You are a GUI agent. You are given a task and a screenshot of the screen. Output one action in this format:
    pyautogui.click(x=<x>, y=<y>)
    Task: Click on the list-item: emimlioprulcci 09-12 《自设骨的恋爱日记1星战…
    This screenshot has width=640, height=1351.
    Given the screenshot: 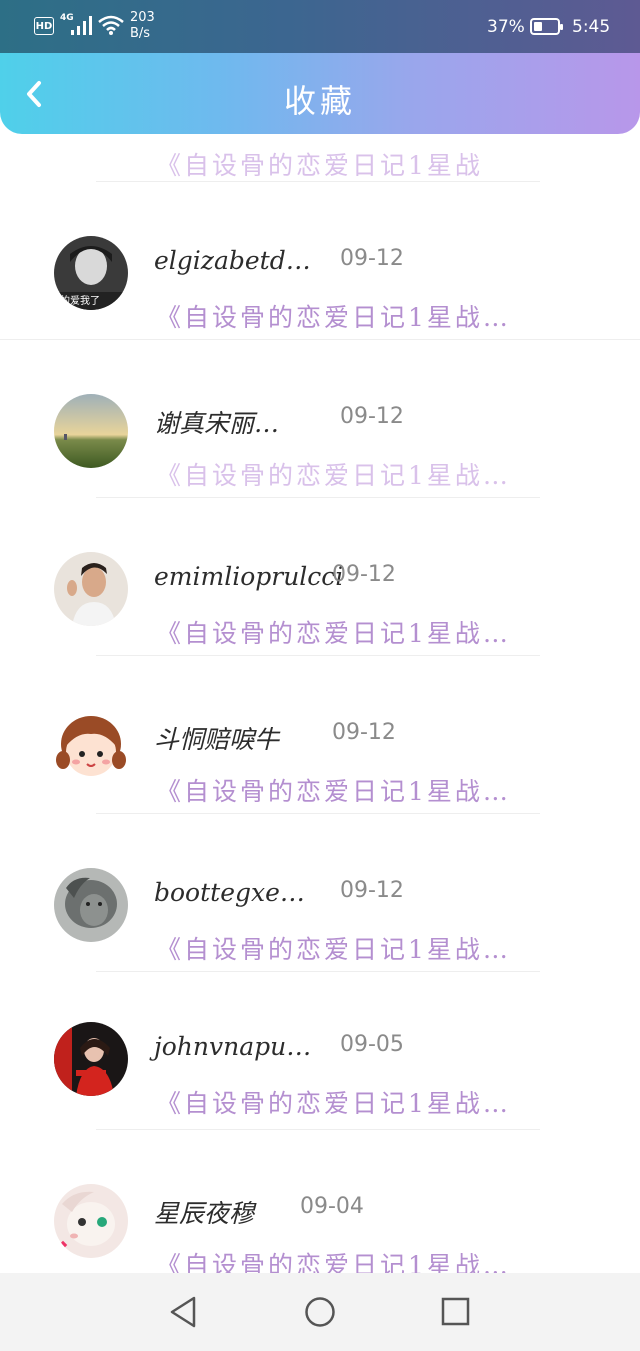 What is the action you would take?
    pyautogui.click(x=320, y=577)
    